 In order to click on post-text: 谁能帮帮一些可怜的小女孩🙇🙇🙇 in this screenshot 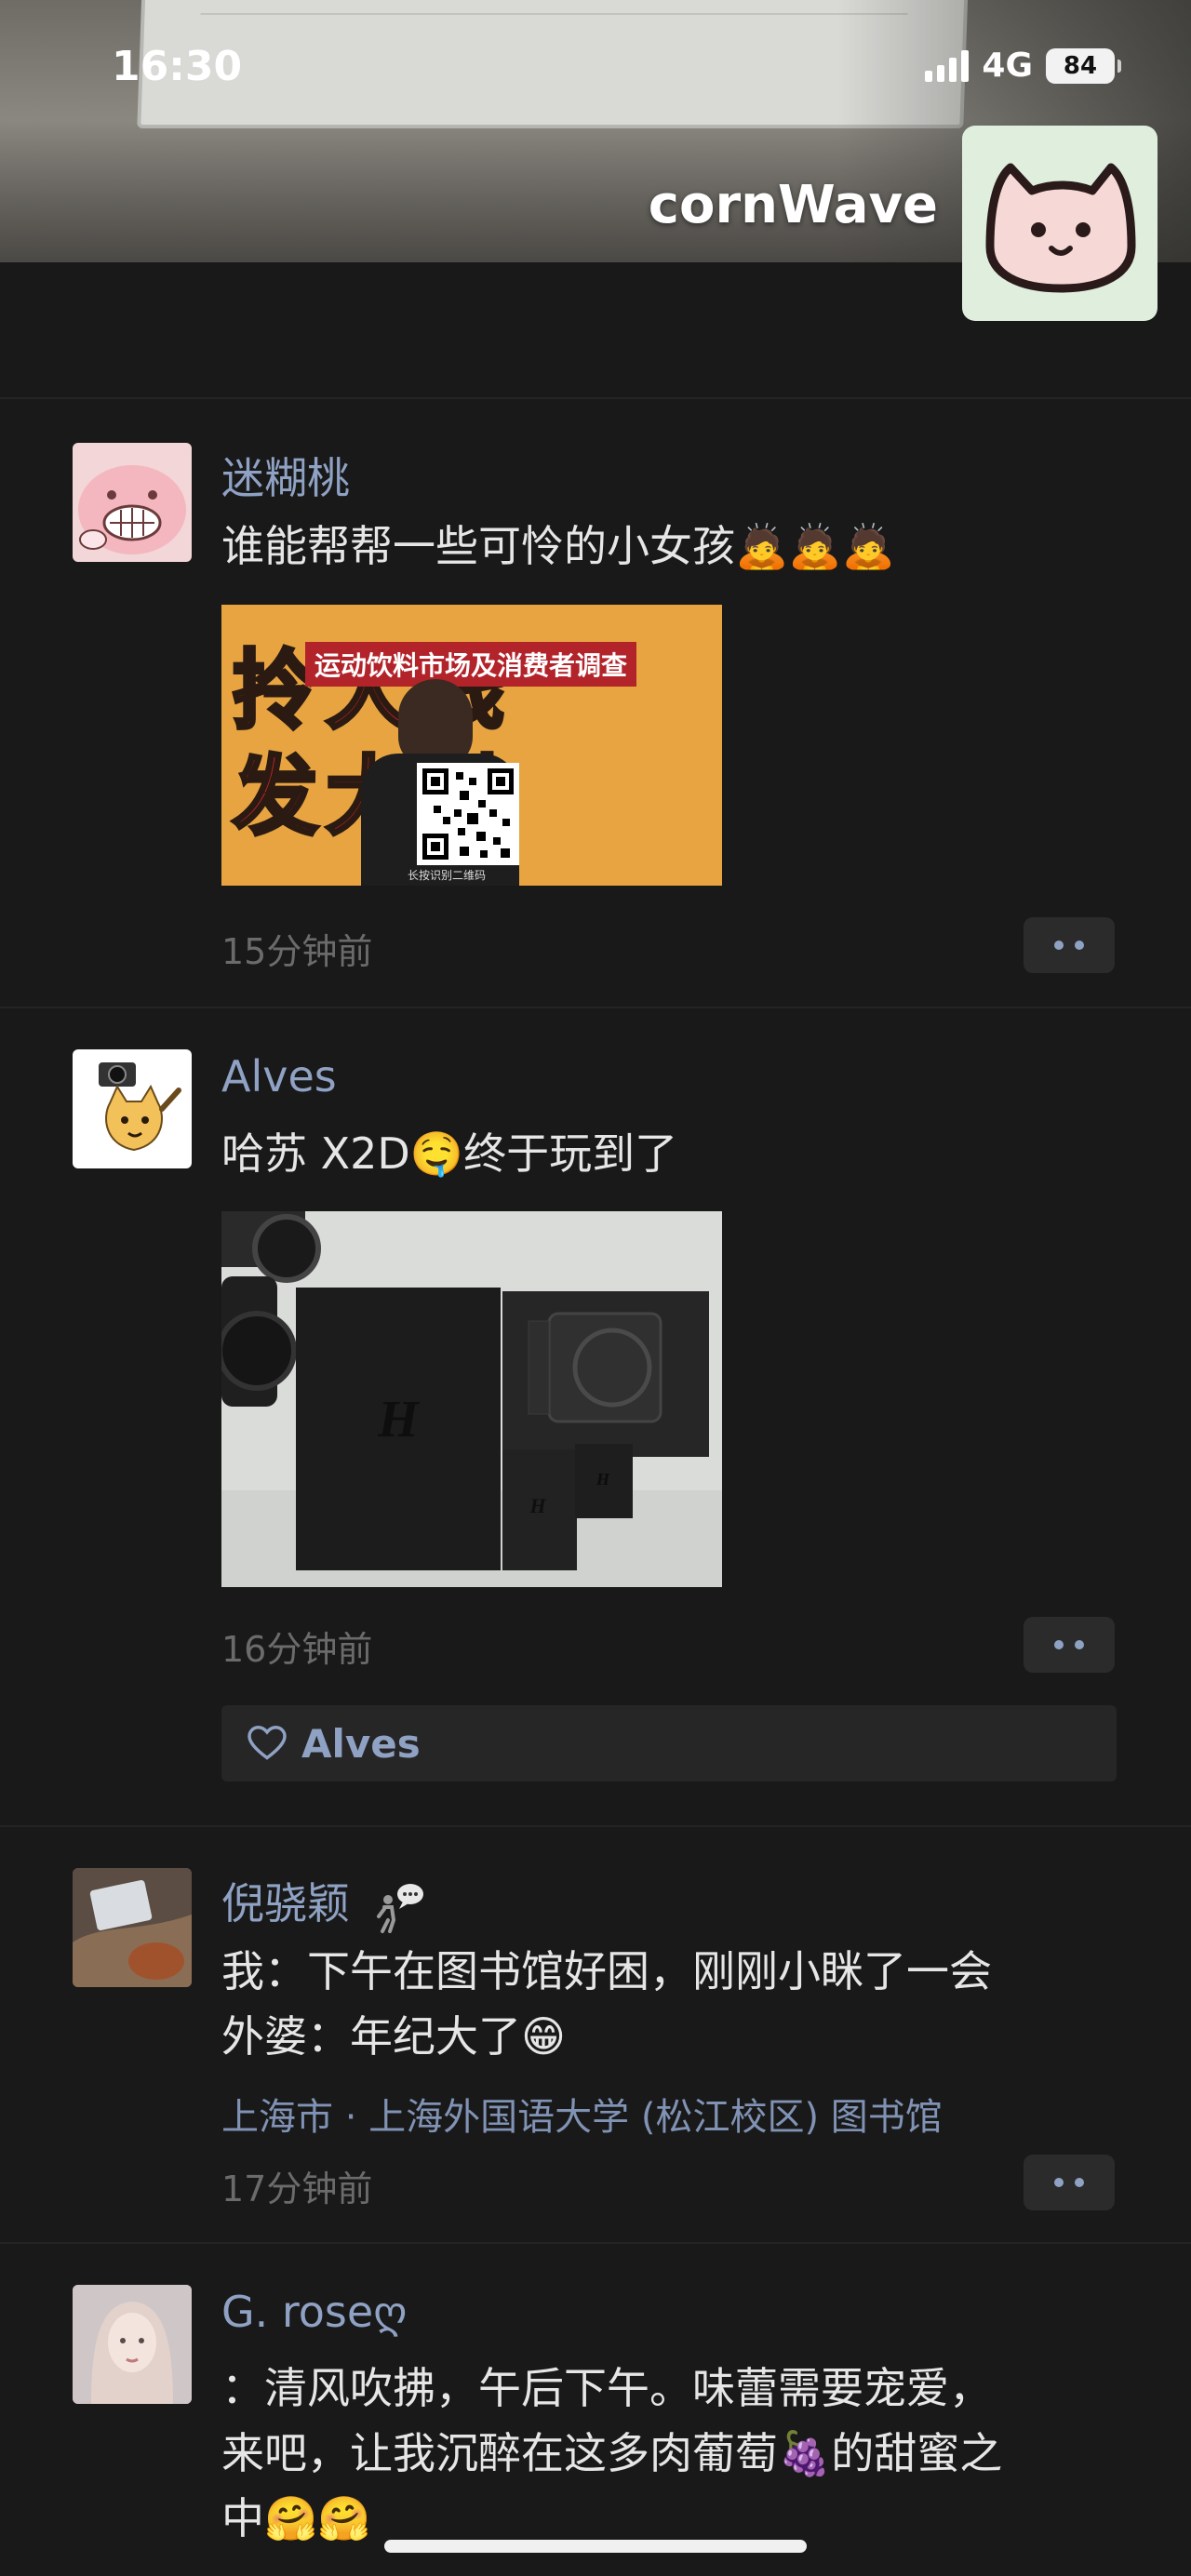, I will do `click(558, 546)`.